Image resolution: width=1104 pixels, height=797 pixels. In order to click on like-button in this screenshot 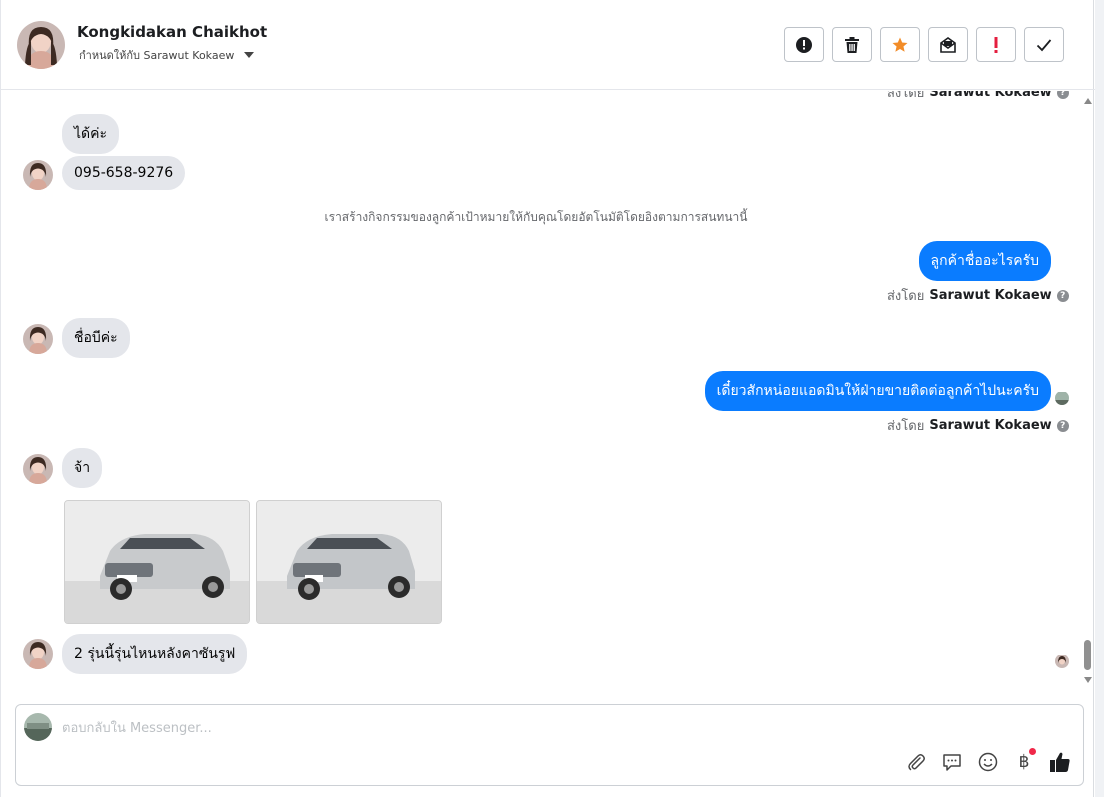, I will do `click(1060, 762)`.